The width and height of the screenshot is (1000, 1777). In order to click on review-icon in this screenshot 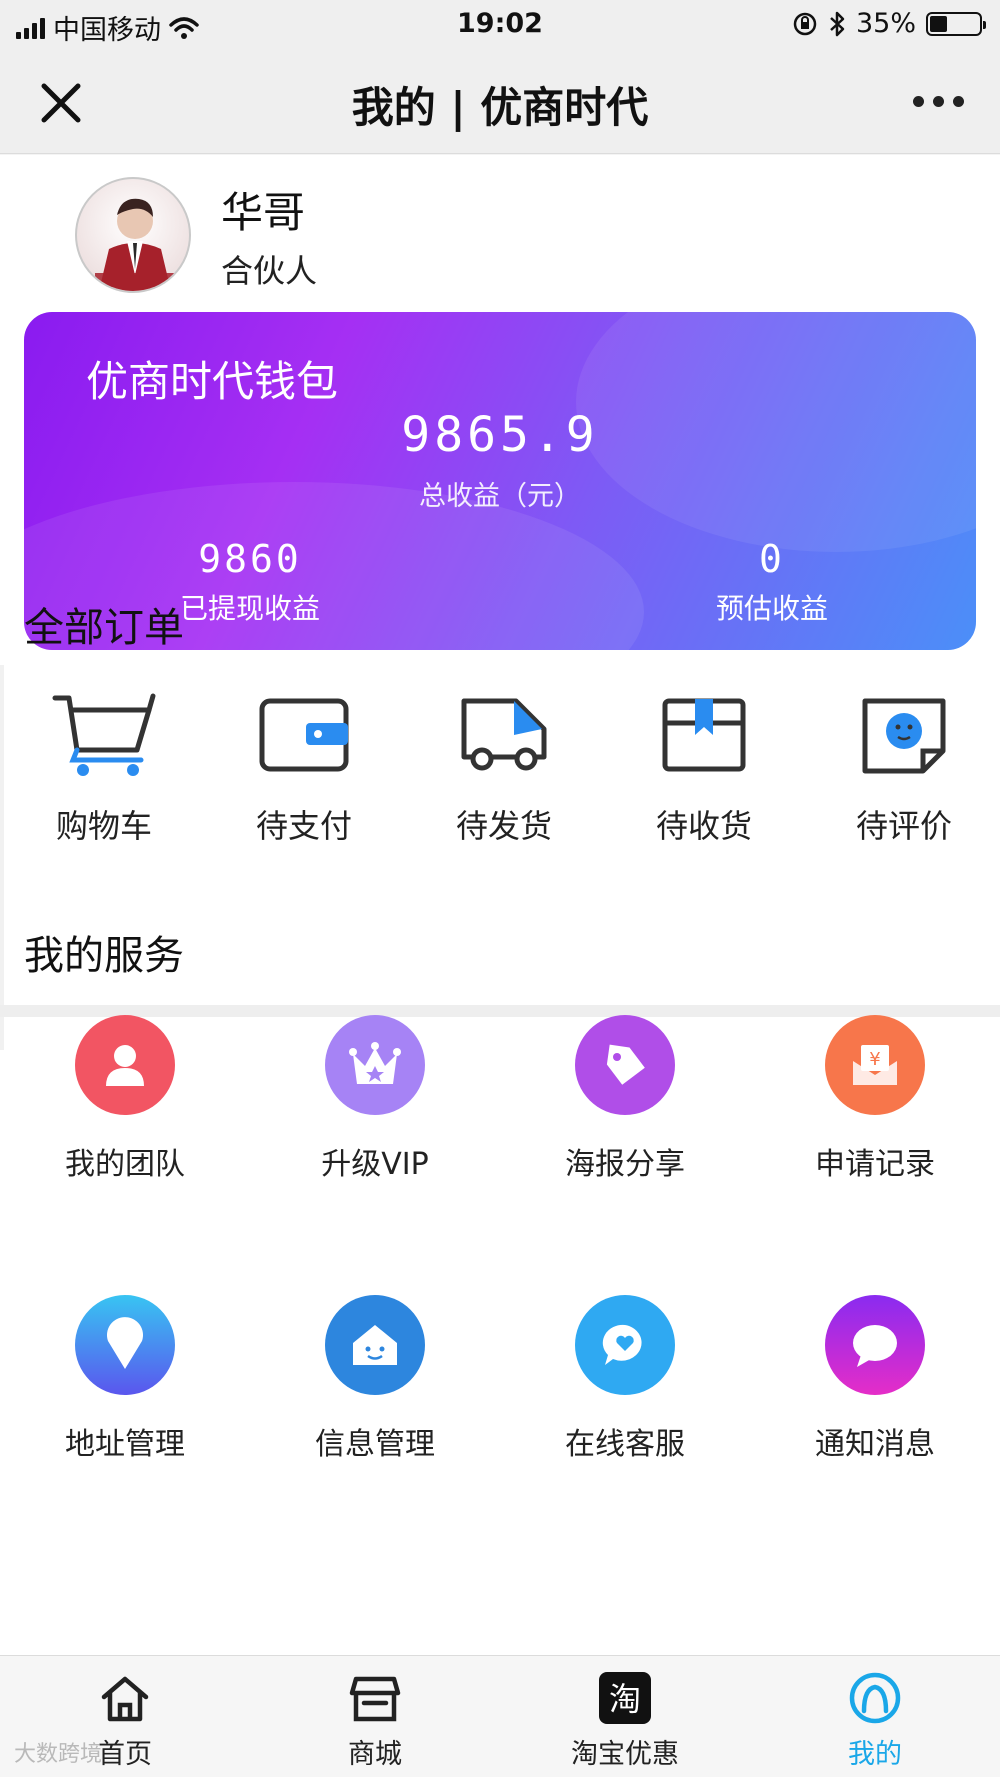, I will do `click(904, 736)`.